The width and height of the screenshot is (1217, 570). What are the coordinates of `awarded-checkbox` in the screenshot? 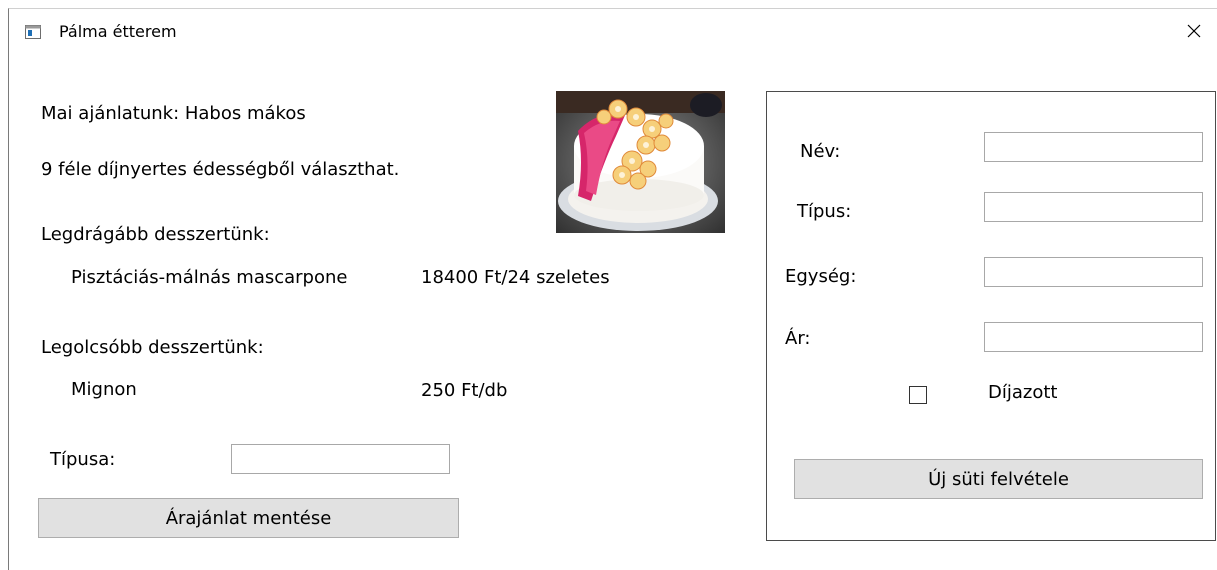 It's located at (918, 395).